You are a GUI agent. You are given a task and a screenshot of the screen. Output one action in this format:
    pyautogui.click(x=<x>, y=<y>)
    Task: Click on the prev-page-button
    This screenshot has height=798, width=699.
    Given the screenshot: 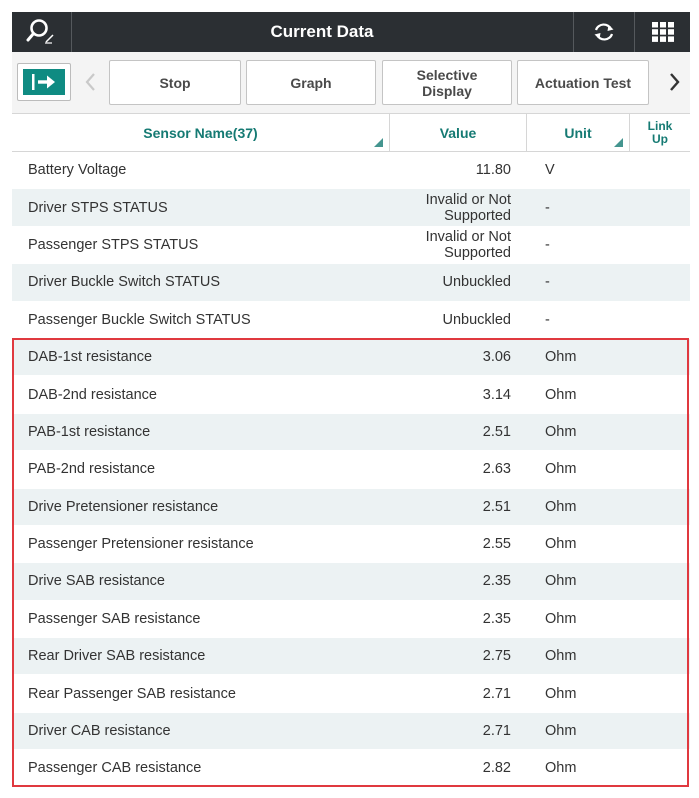 What is the action you would take?
    pyautogui.click(x=91, y=82)
    